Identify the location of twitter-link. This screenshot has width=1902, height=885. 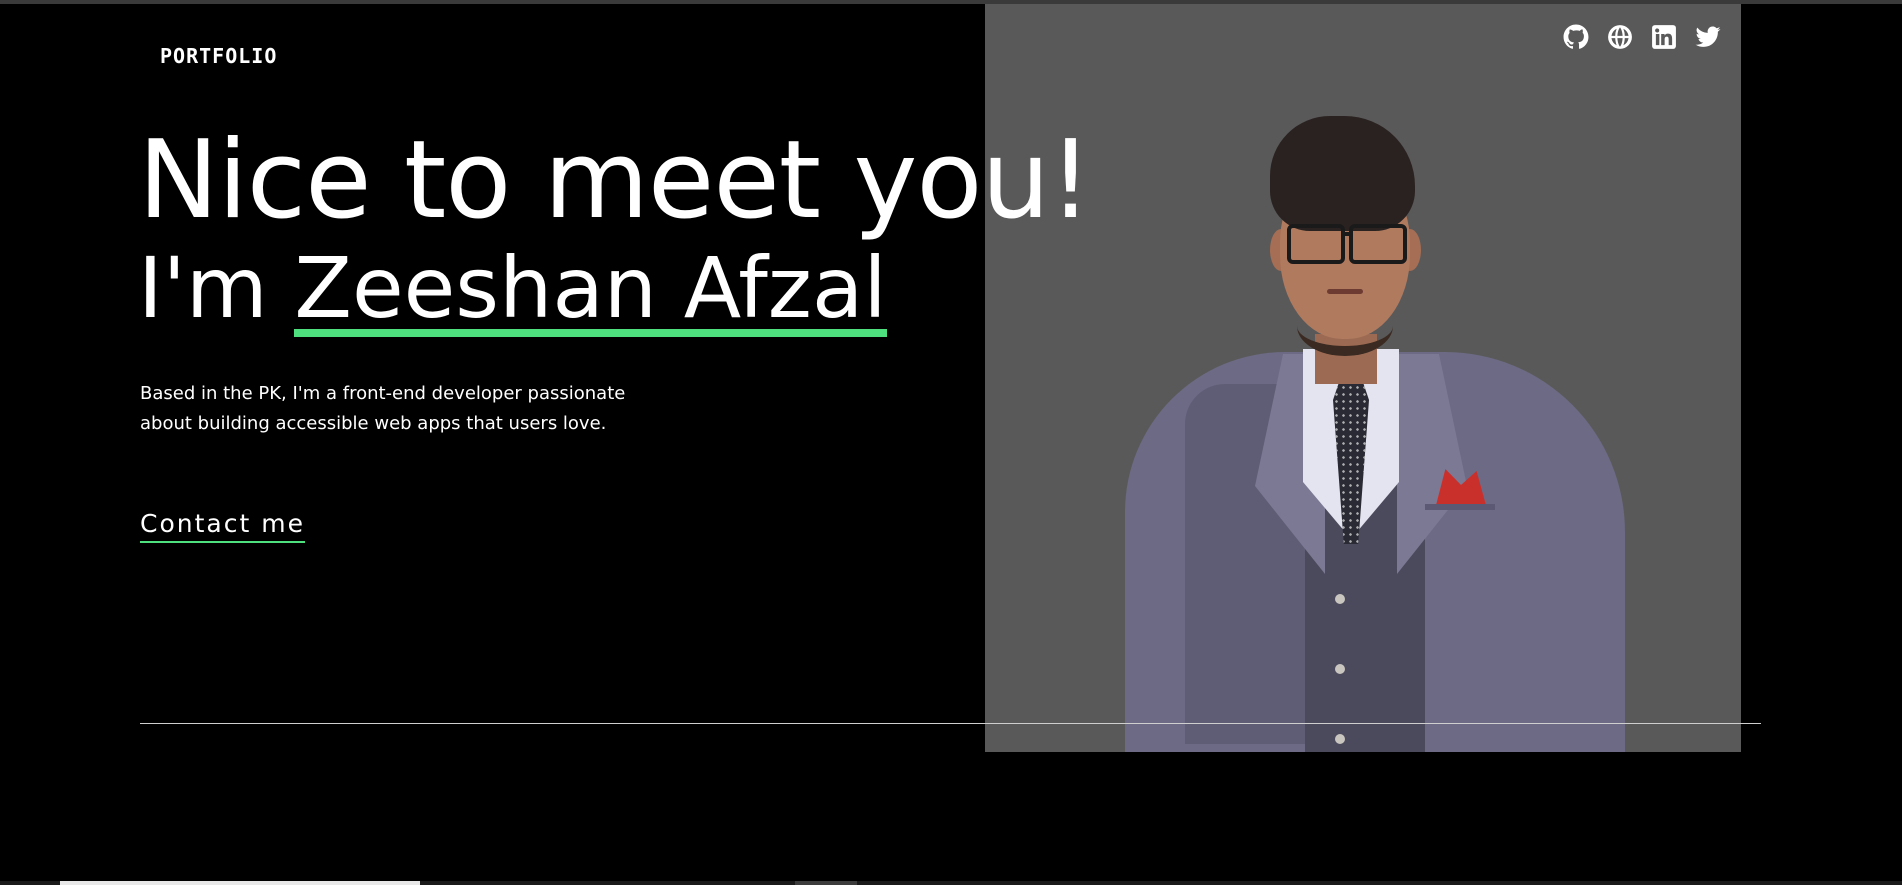
(1708, 37).